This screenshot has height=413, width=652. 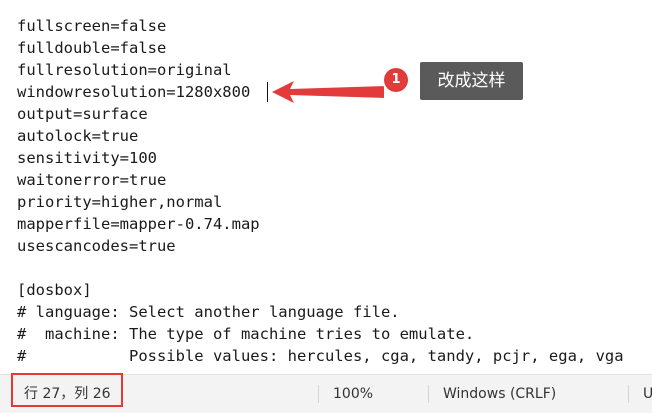 I want to click on line-ending-indicator: Windows (CRLF), so click(x=499, y=394).